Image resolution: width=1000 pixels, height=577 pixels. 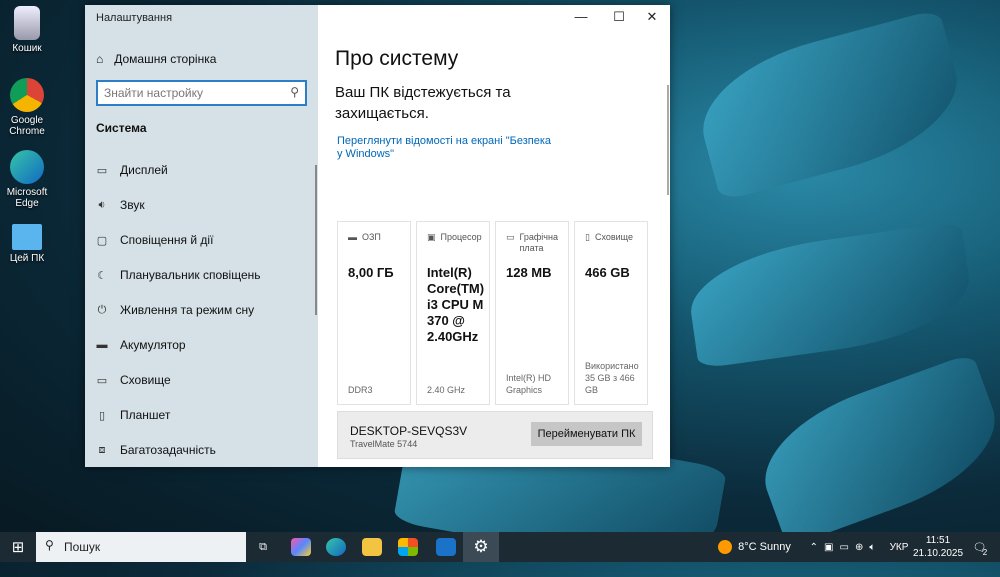 I want to click on store-icon, so click(x=408, y=547).